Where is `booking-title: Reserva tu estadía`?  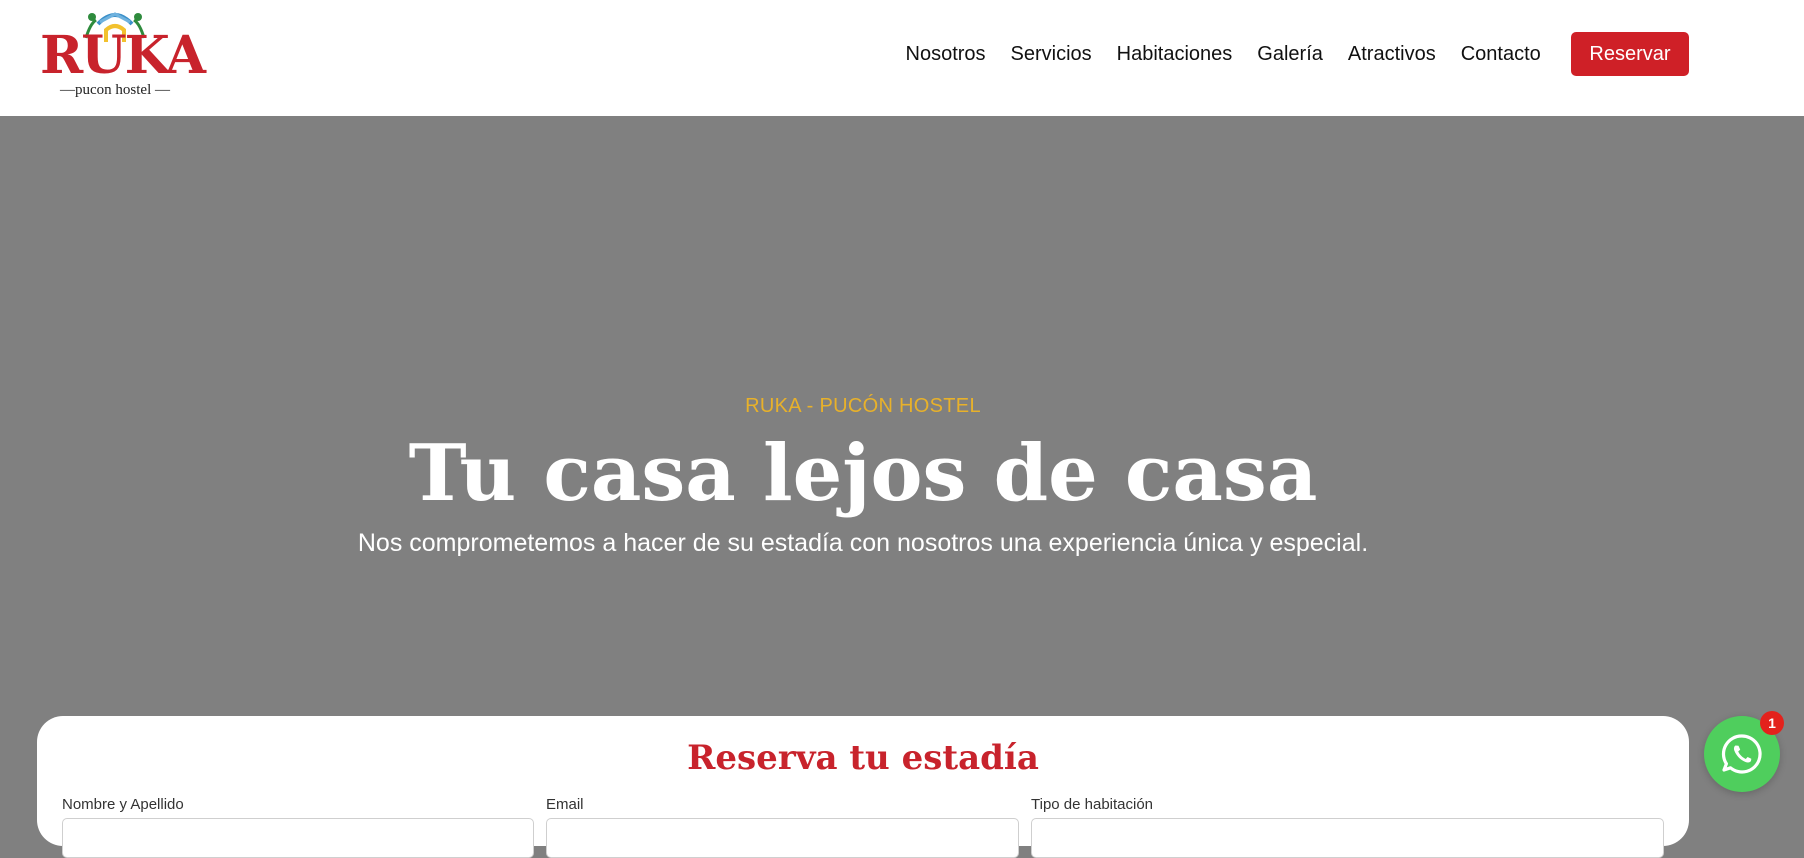
booking-title: Reserva tu estadía is located at coordinates (863, 758).